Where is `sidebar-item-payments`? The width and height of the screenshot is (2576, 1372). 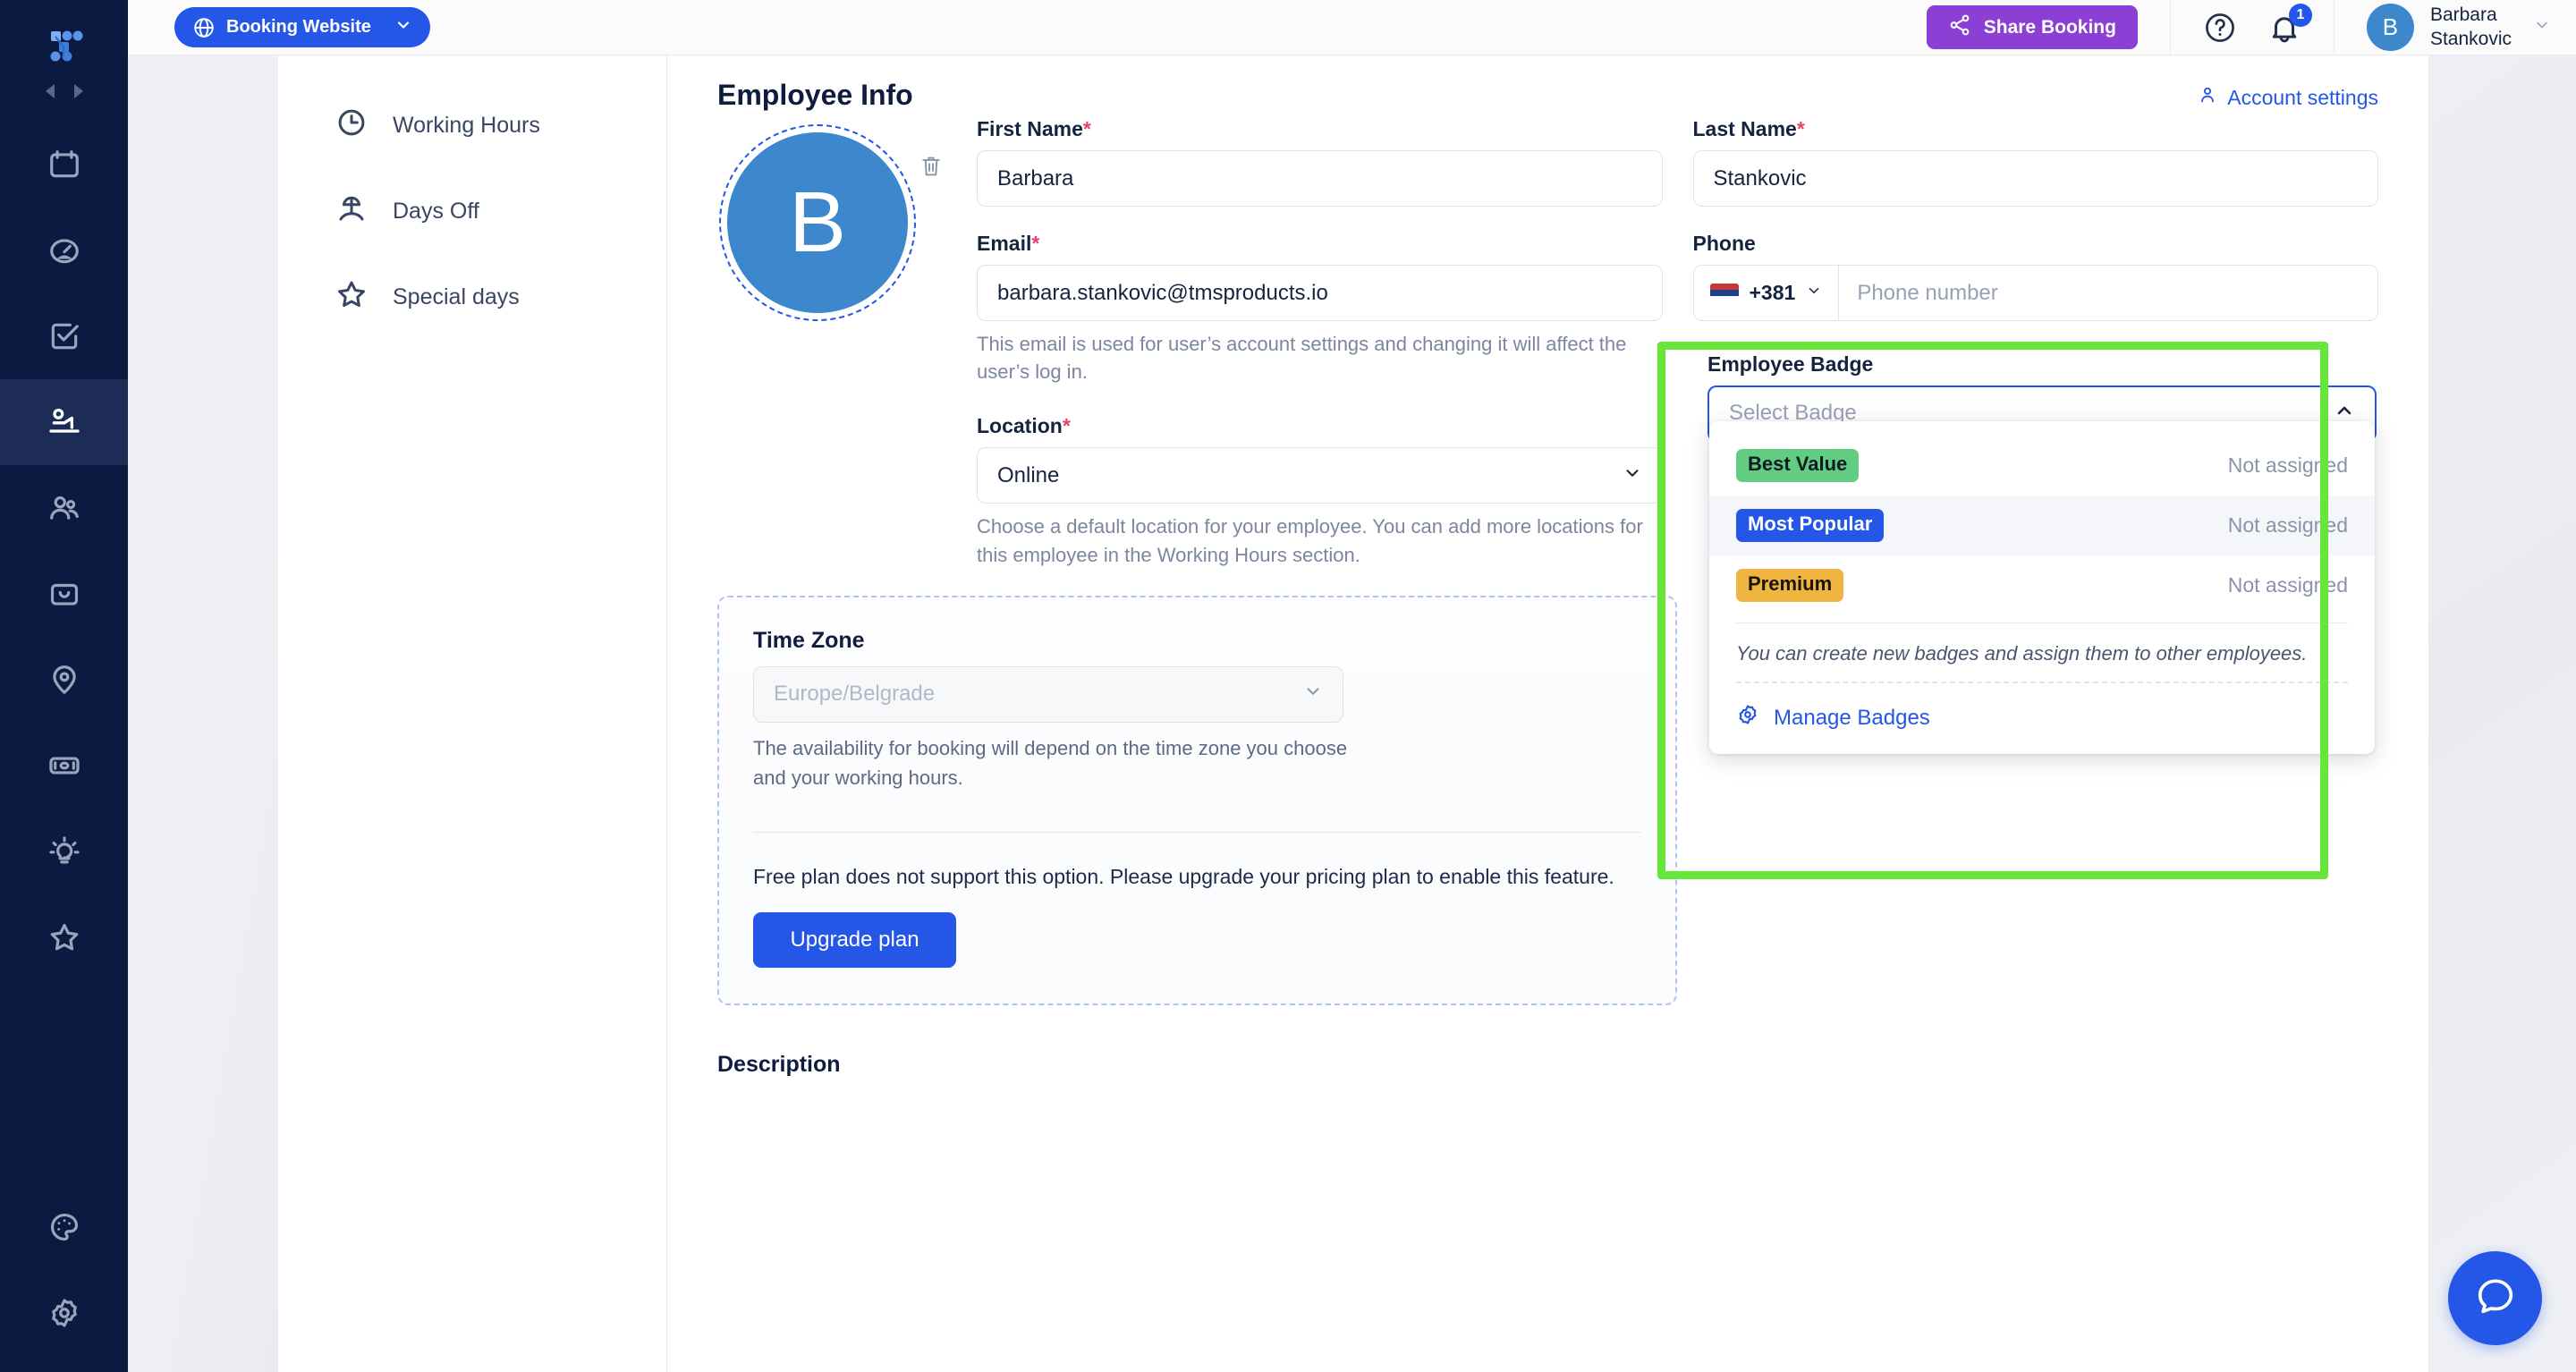 sidebar-item-payments is located at coordinates (64, 766).